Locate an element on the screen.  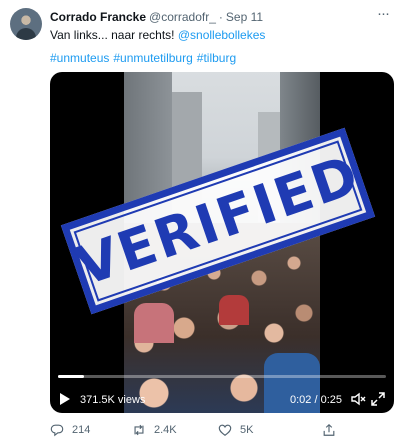
hashtag-tilburg: #tilburg is located at coordinates (216, 58).